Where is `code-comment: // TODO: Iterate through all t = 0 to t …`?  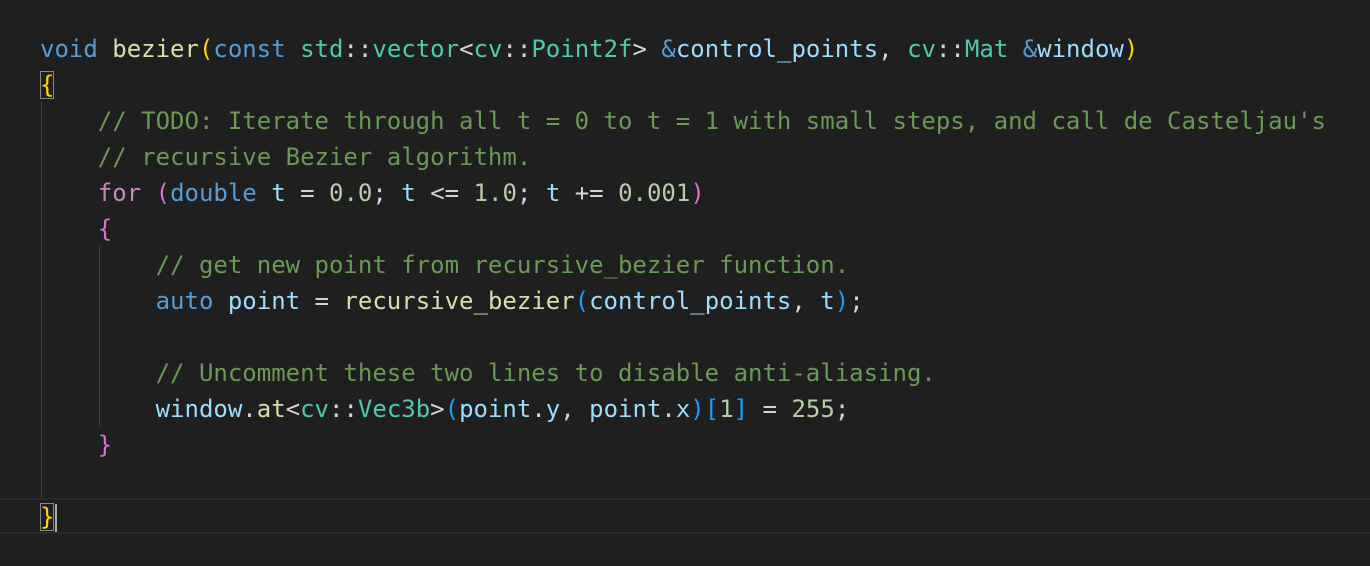 code-comment: // TODO: Iterate through all t = 0 to t … is located at coordinates (711, 121).